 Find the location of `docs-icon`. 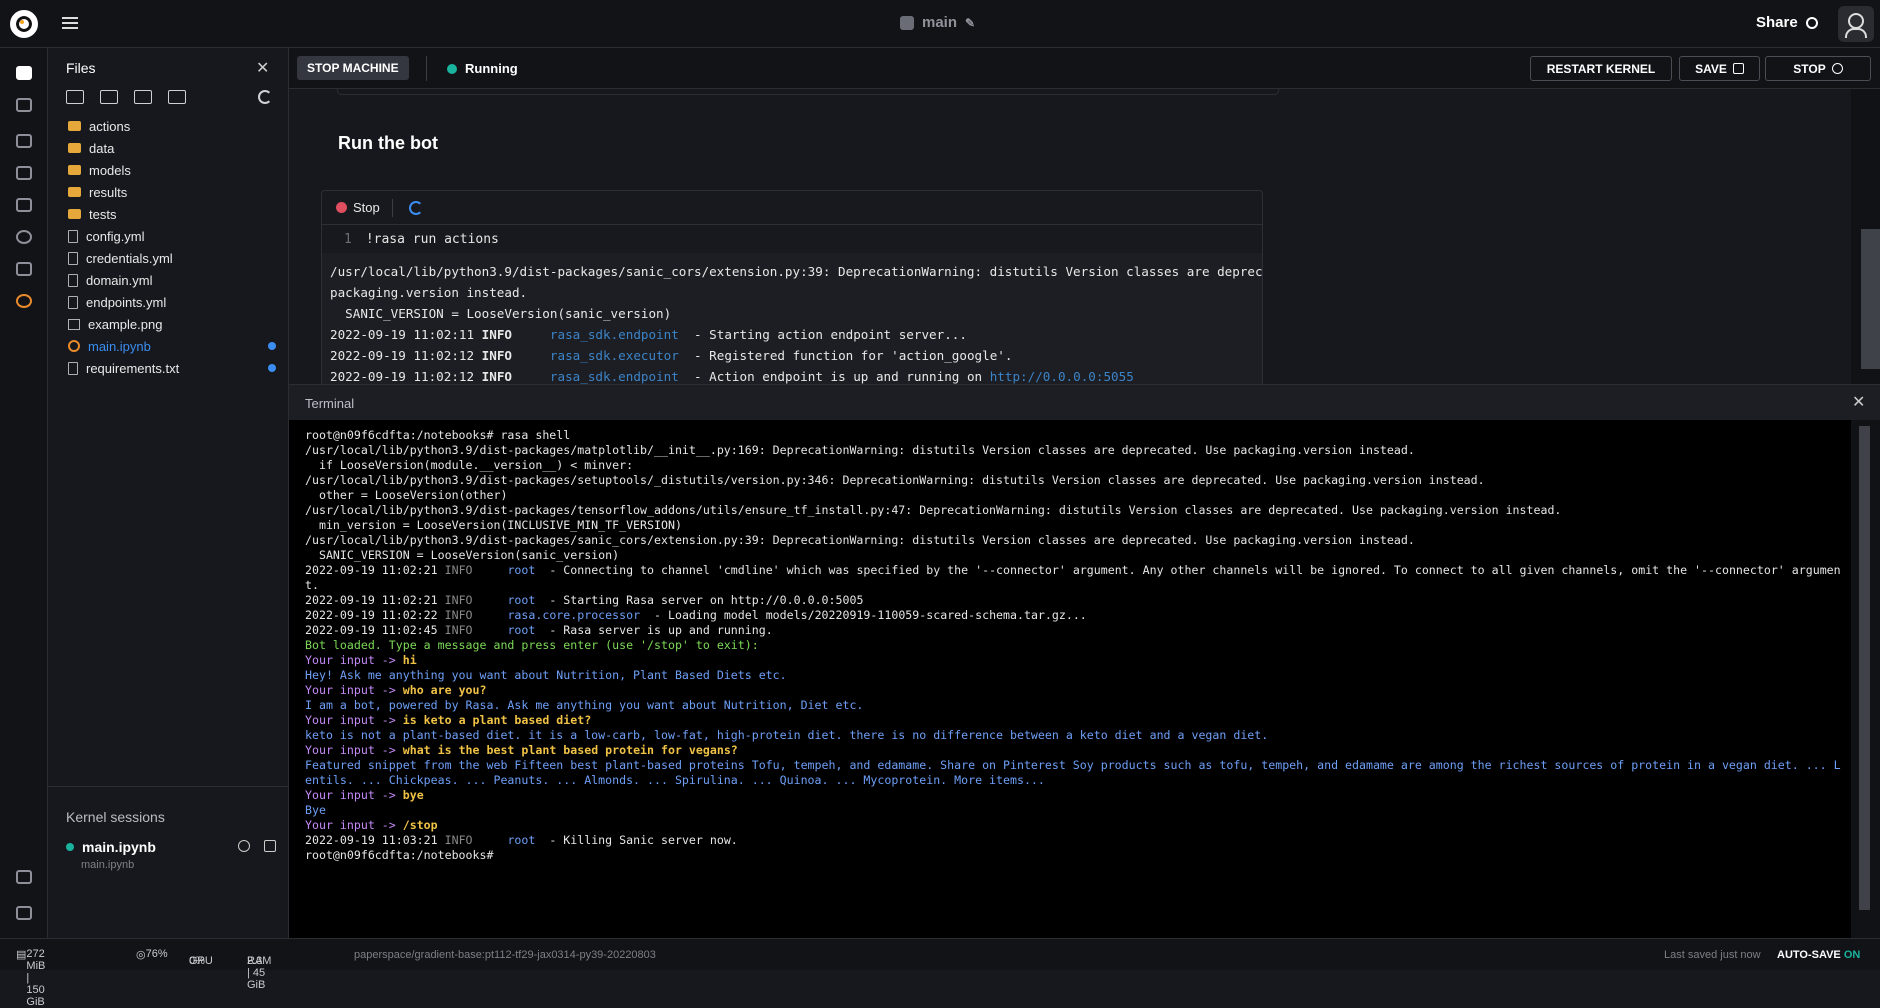

docs-icon is located at coordinates (24, 877).